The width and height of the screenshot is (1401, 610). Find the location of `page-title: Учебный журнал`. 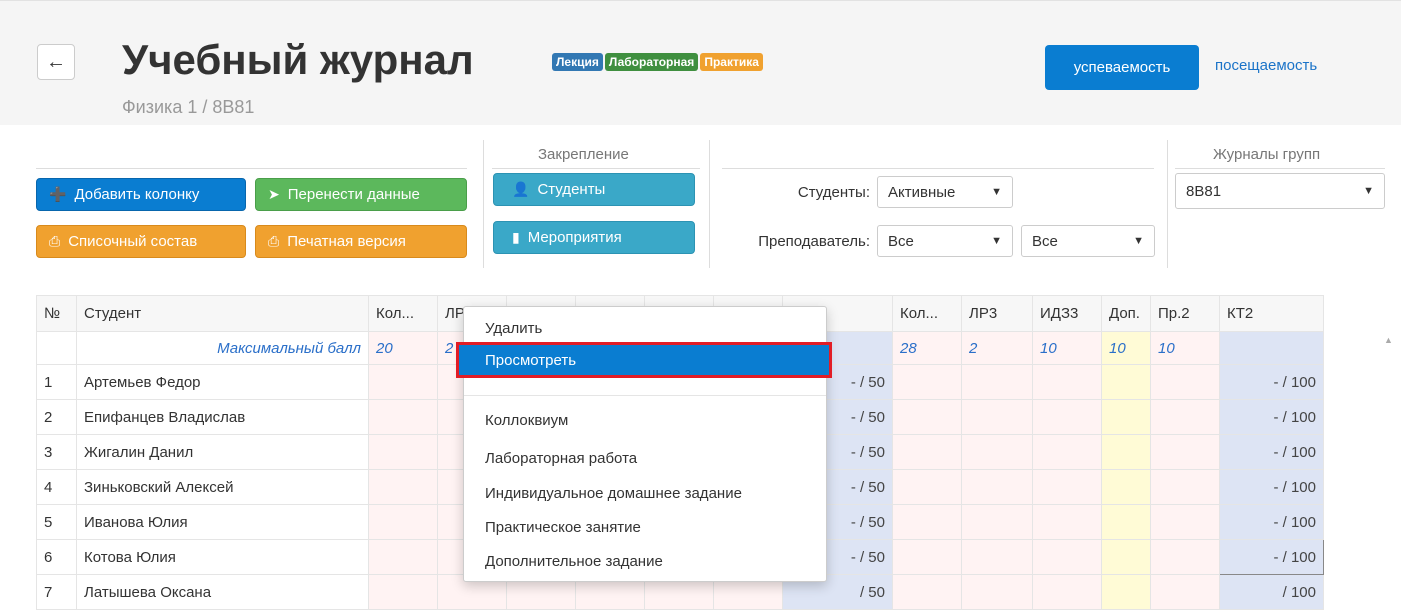

page-title: Учебный журнал is located at coordinates (298, 59).